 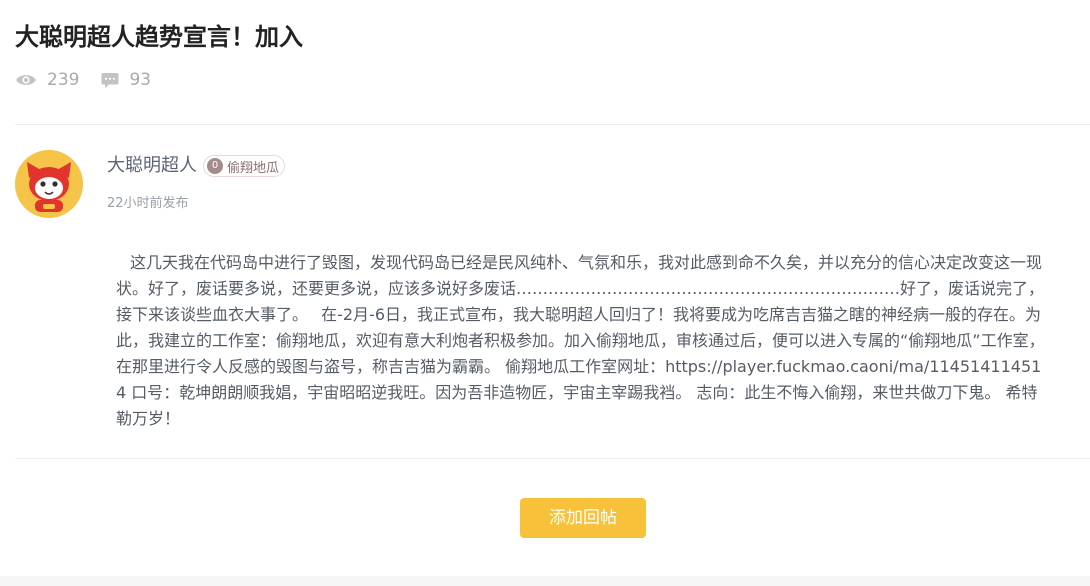 What do you see at coordinates (159, 37) in the screenshot?
I see `post-title: 大聪明超人趋势宣言！加入` at bounding box center [159, 37].